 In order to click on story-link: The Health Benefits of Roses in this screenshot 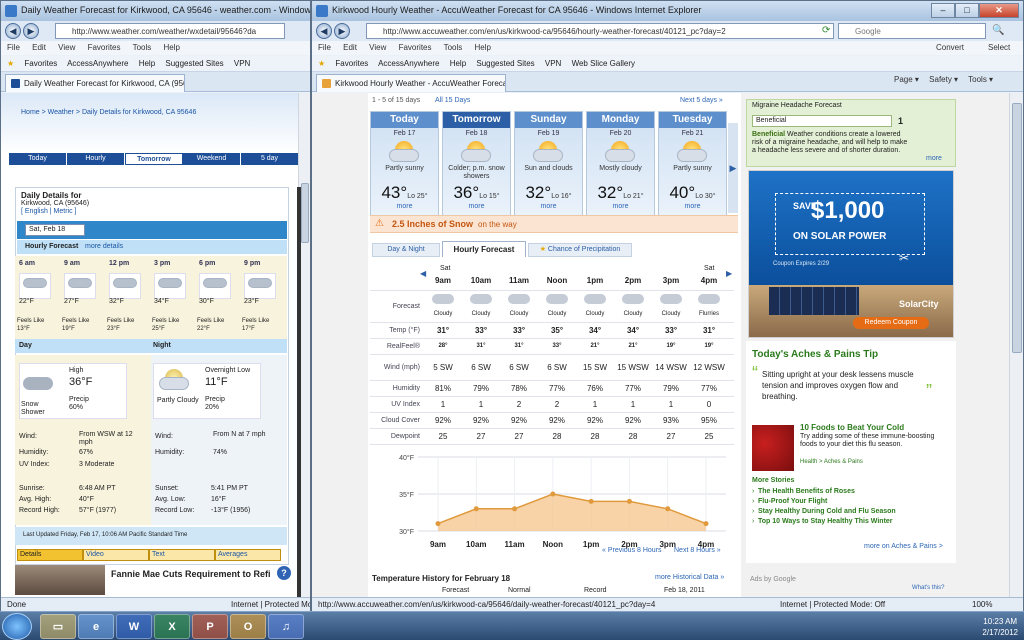, I will do `click(806, 491)`.